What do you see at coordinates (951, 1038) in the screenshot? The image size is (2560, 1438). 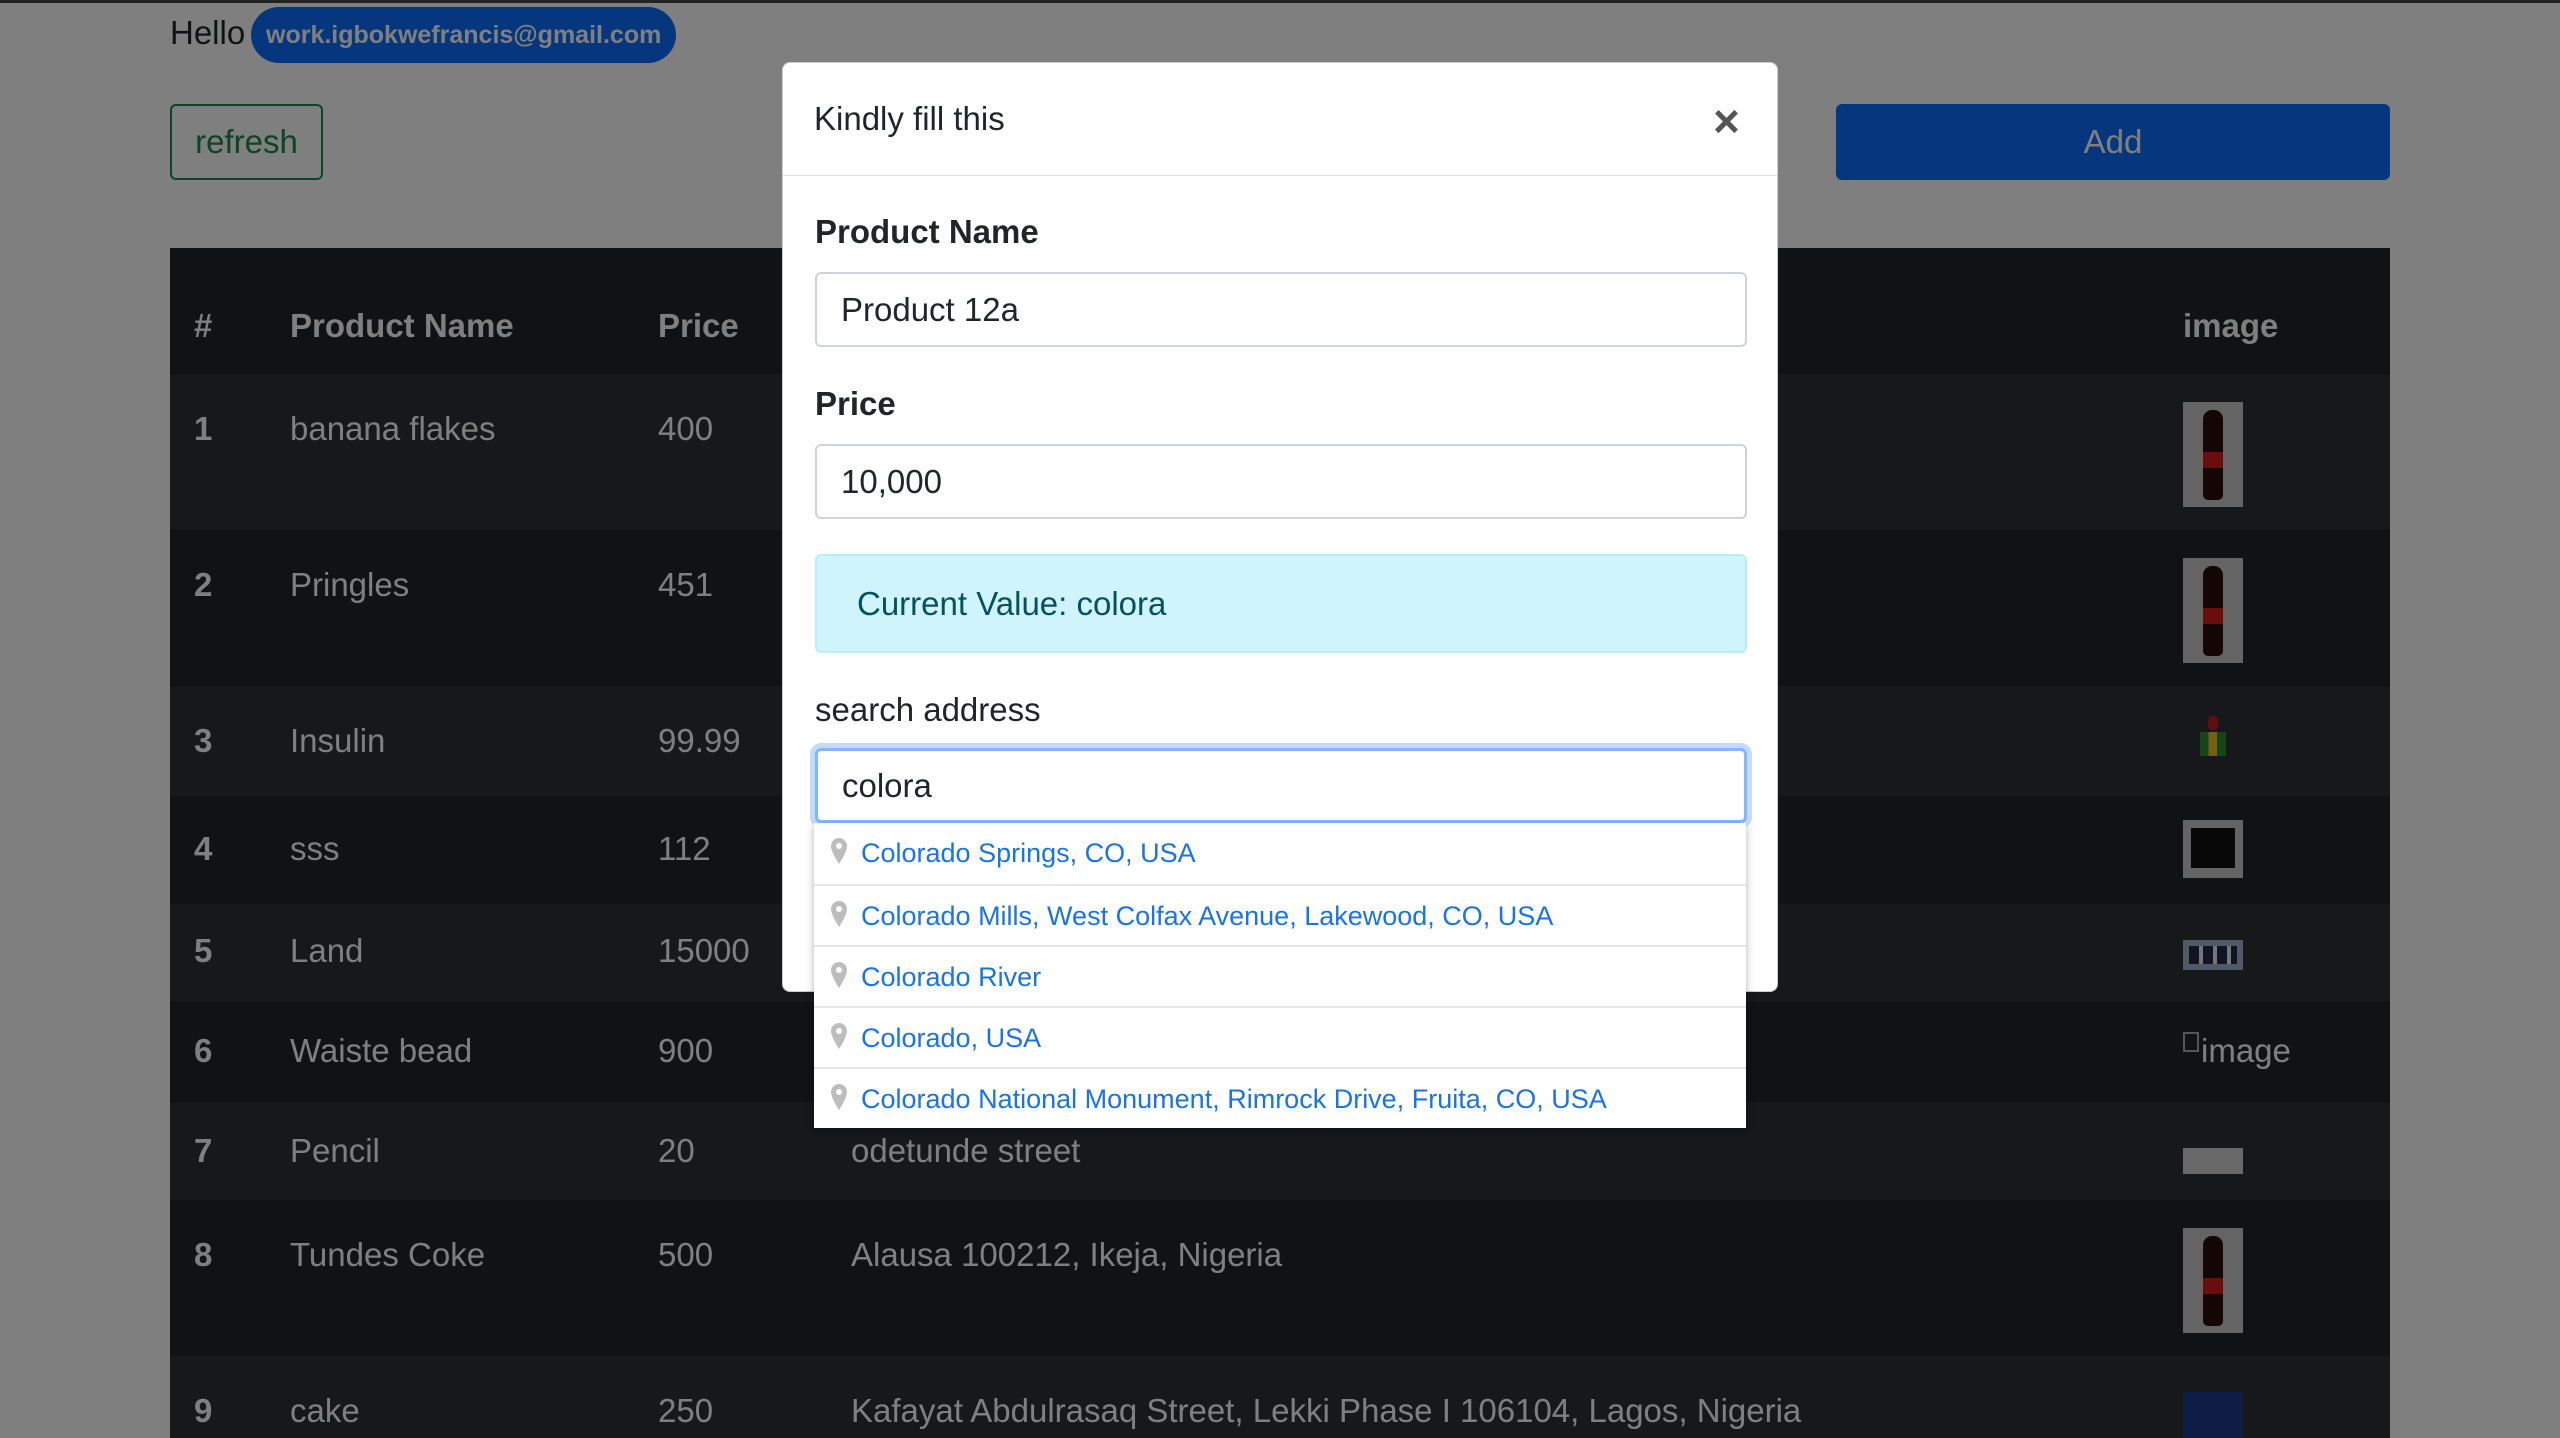 I see `autocomplete-item-text: Colorado, USA` at bounding box center [951, 1038].